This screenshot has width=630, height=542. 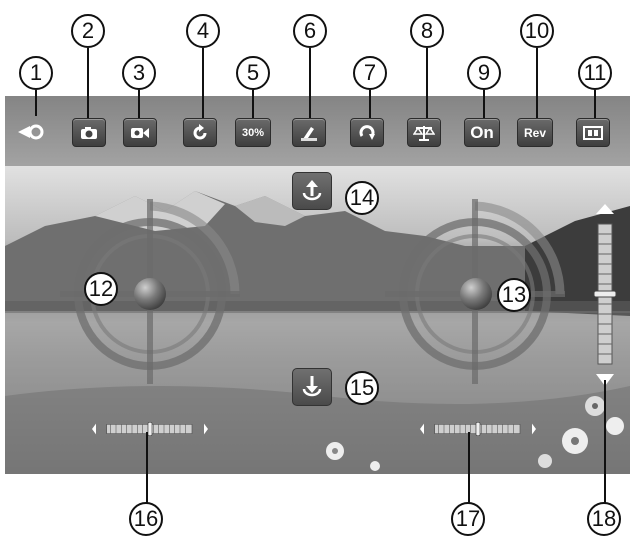 I want to click on left-trim-slider, so click(x=150, y=429).